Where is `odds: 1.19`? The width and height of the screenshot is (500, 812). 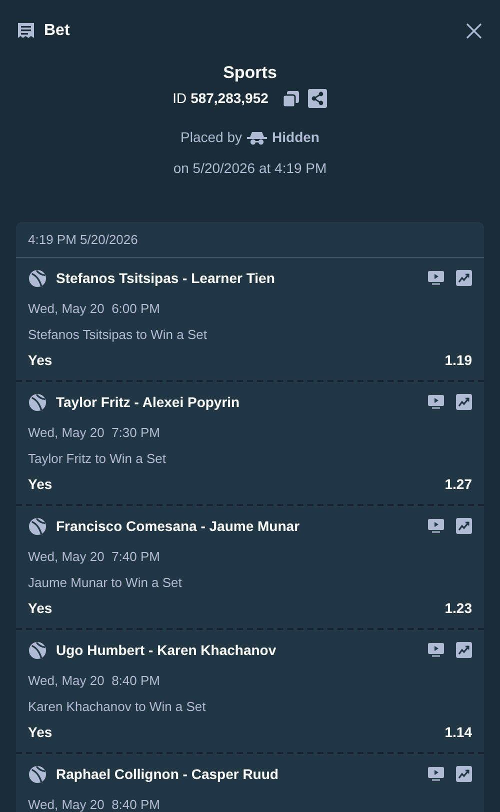 odds: 1.19 is located at coordinates (458, 360).